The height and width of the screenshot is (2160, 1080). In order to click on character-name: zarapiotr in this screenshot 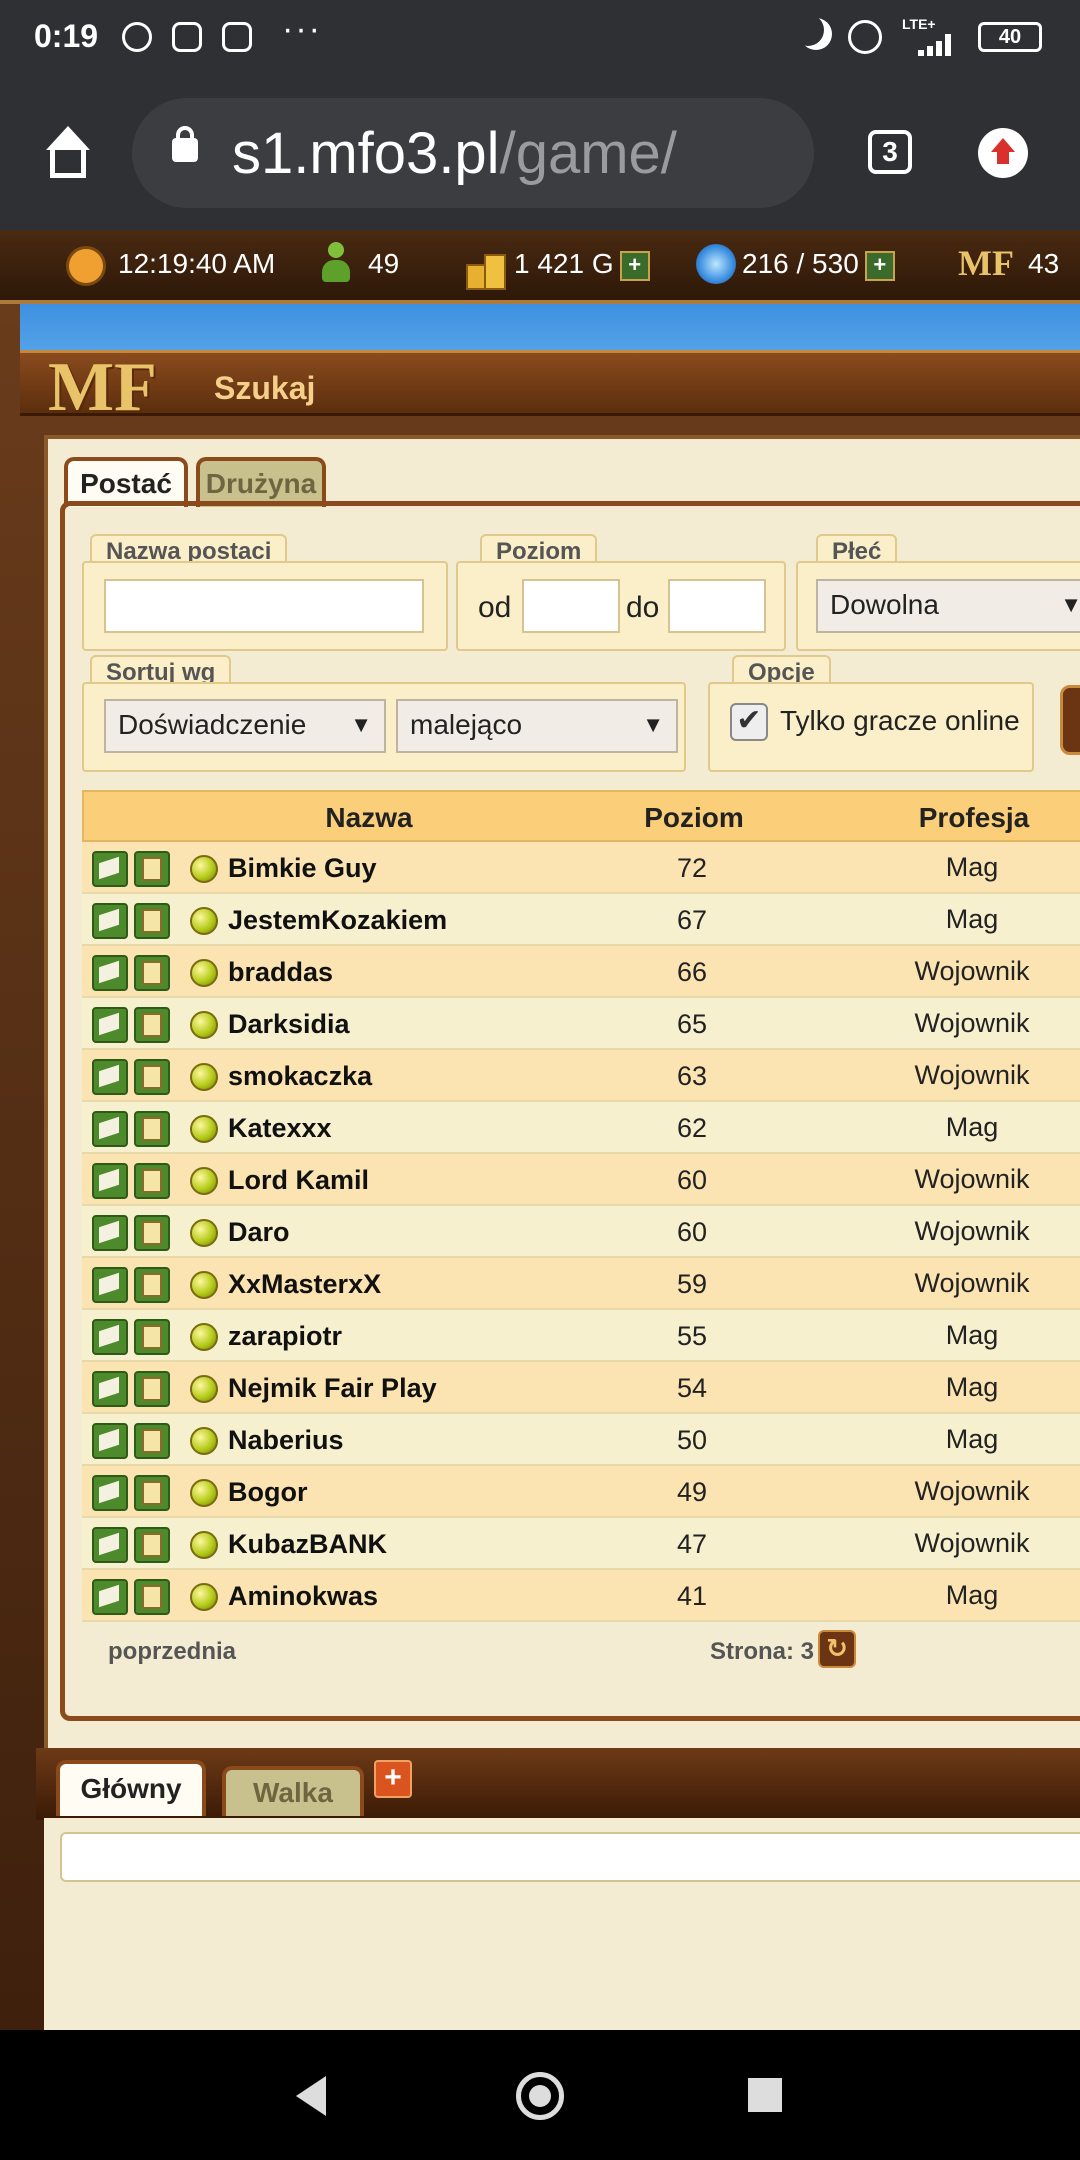, I will do `click(285, 1336)`.